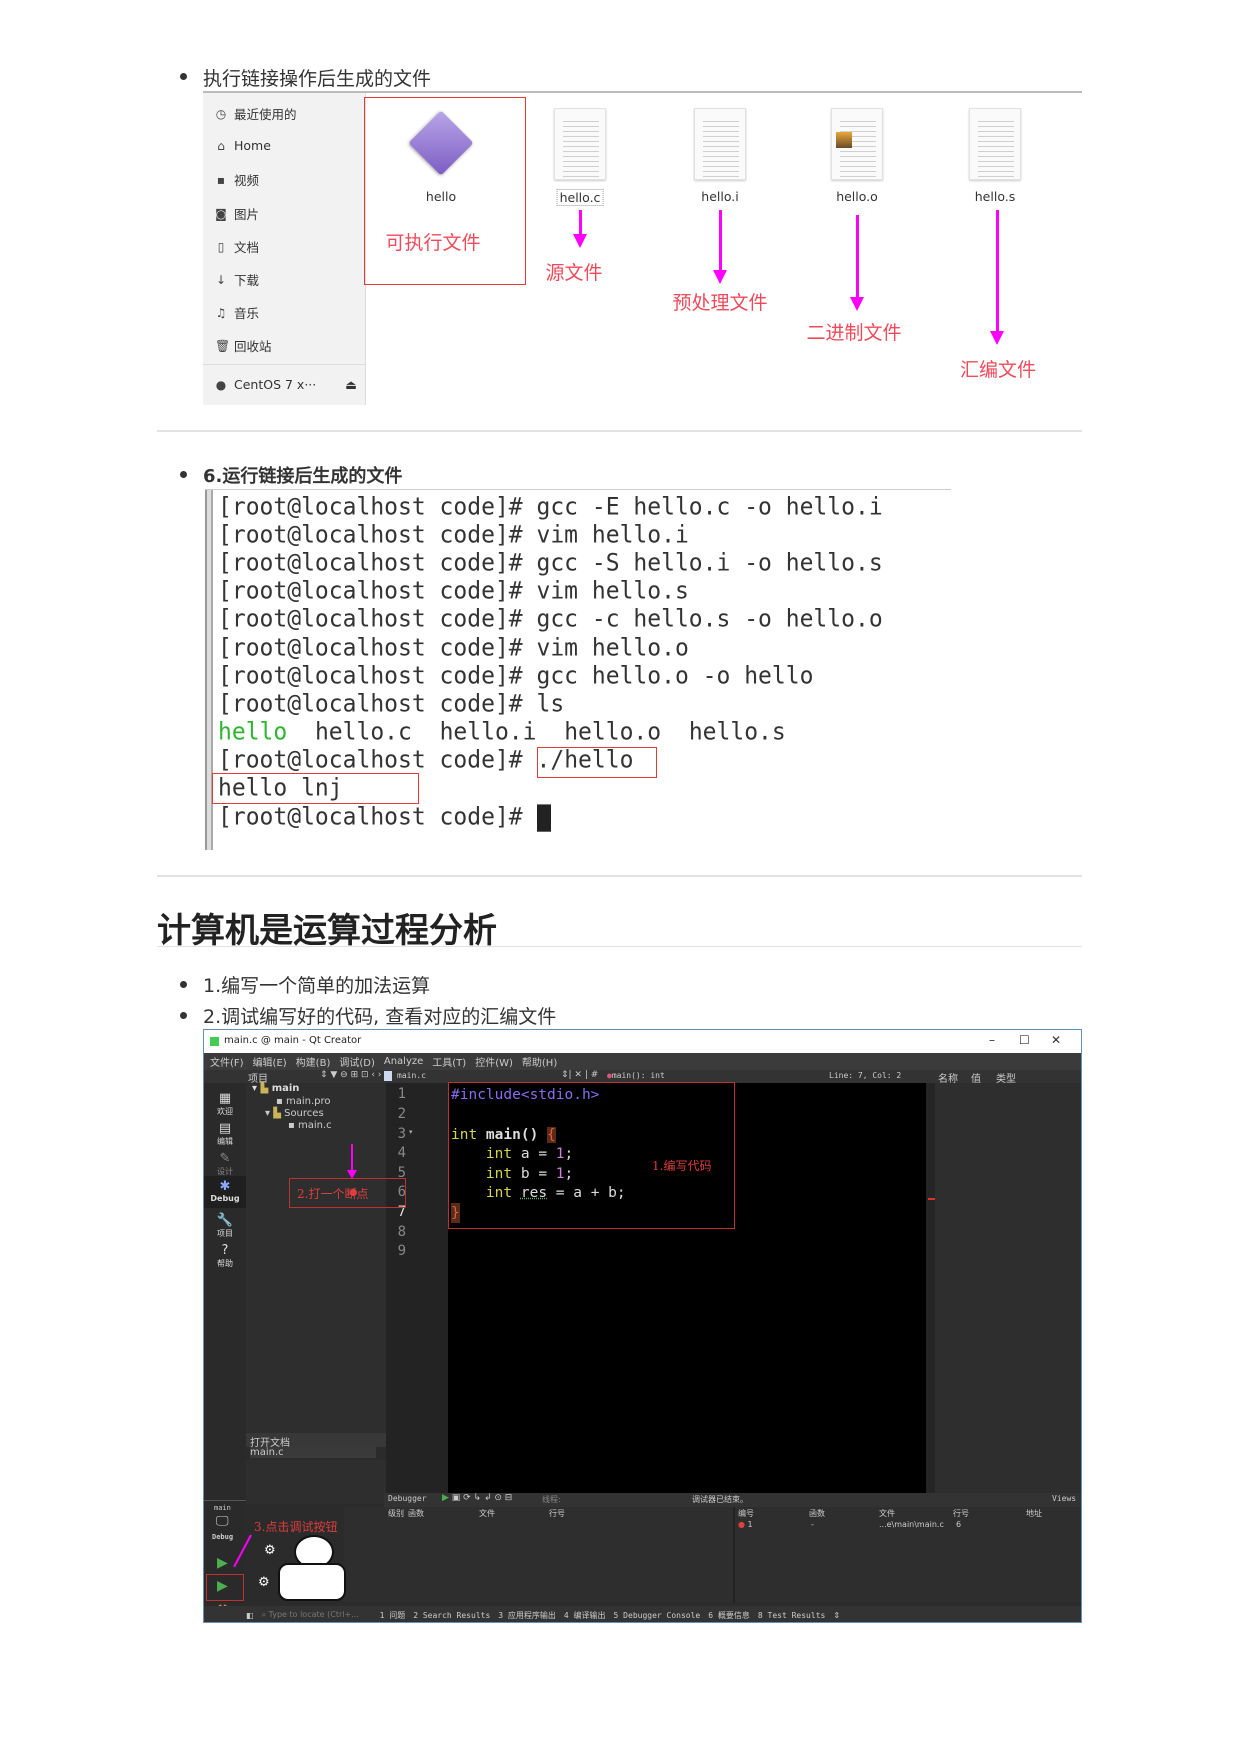  Describe the element at coordinates (237, 279) in the screenshot. I see `sidebar-item-downloads: ↓ 下载` at that location.